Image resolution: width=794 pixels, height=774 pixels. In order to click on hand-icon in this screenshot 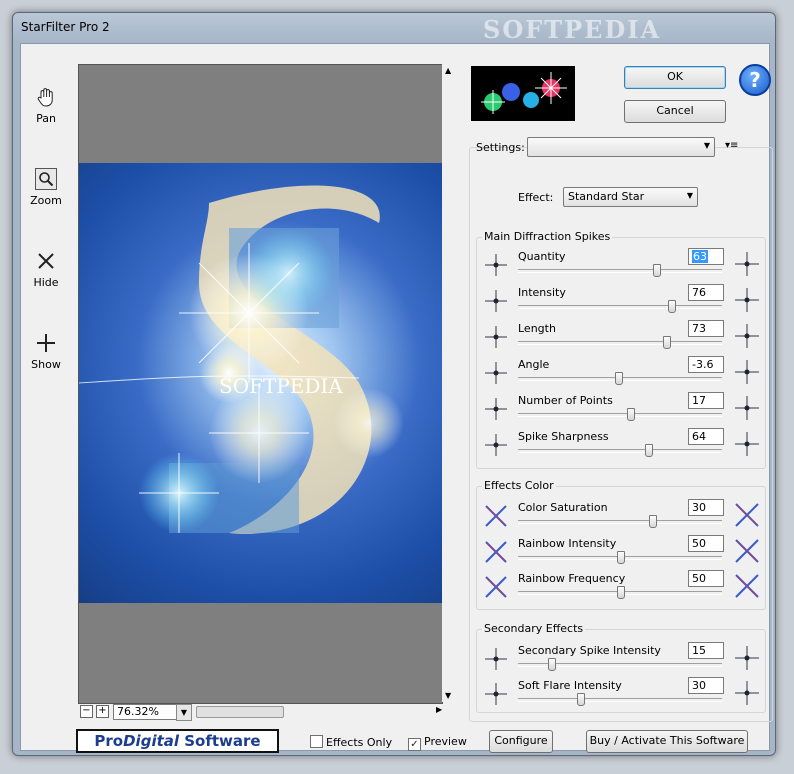, I will do `click(46, 97)`.